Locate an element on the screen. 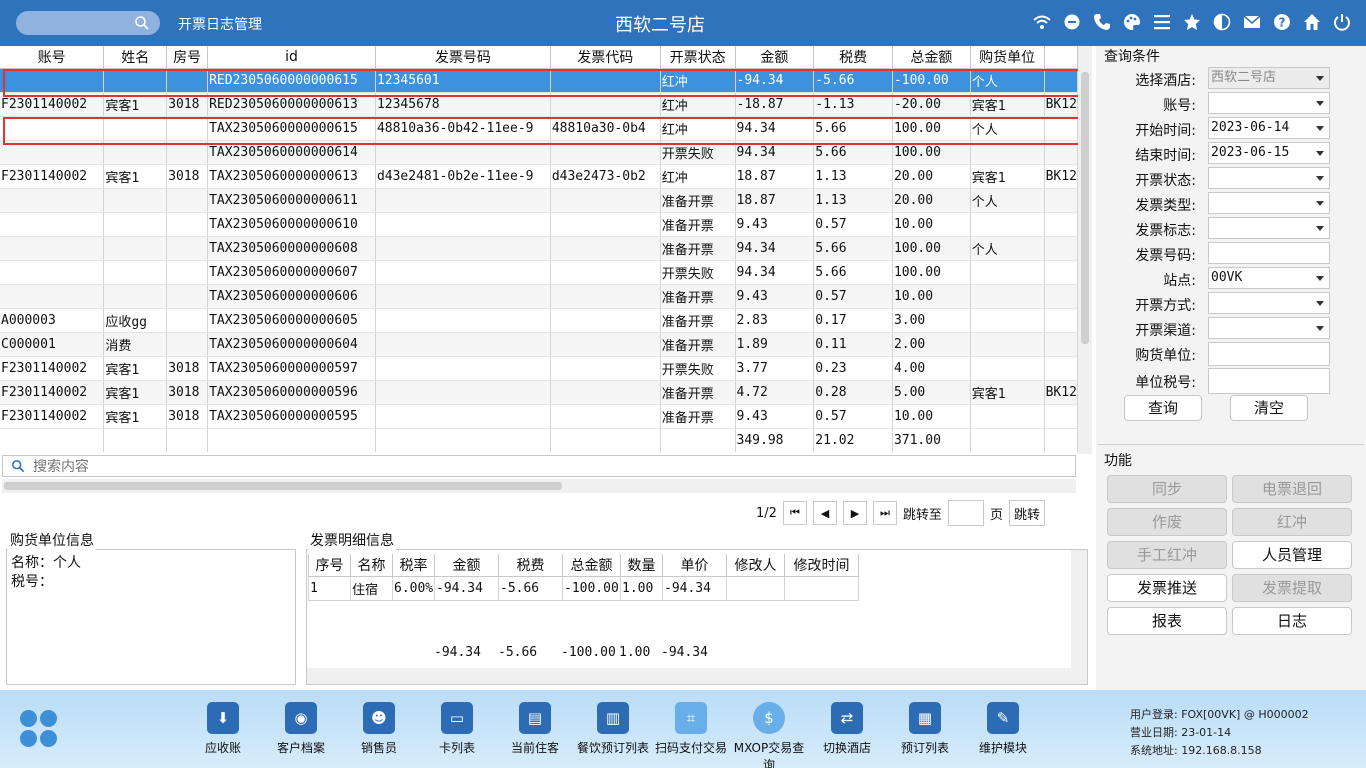  menu-icon is located at coordinates (1162, 22).